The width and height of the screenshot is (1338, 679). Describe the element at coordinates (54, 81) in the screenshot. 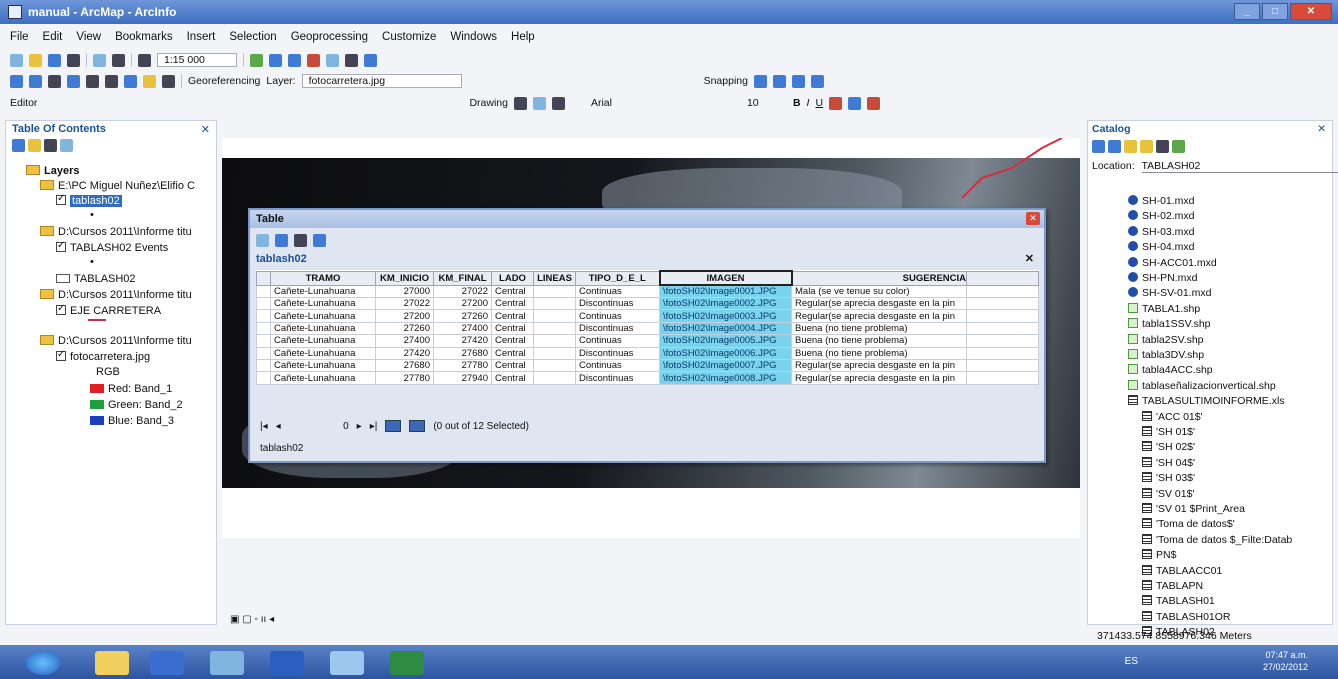

I see `pan-icon` at that location.